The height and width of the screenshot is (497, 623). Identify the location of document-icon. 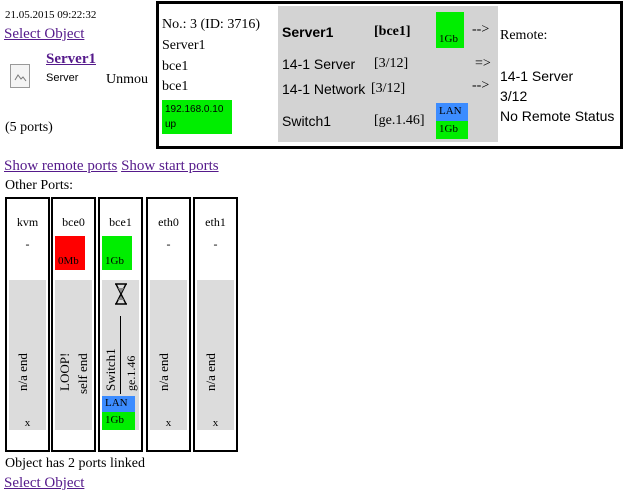
(20, 76).